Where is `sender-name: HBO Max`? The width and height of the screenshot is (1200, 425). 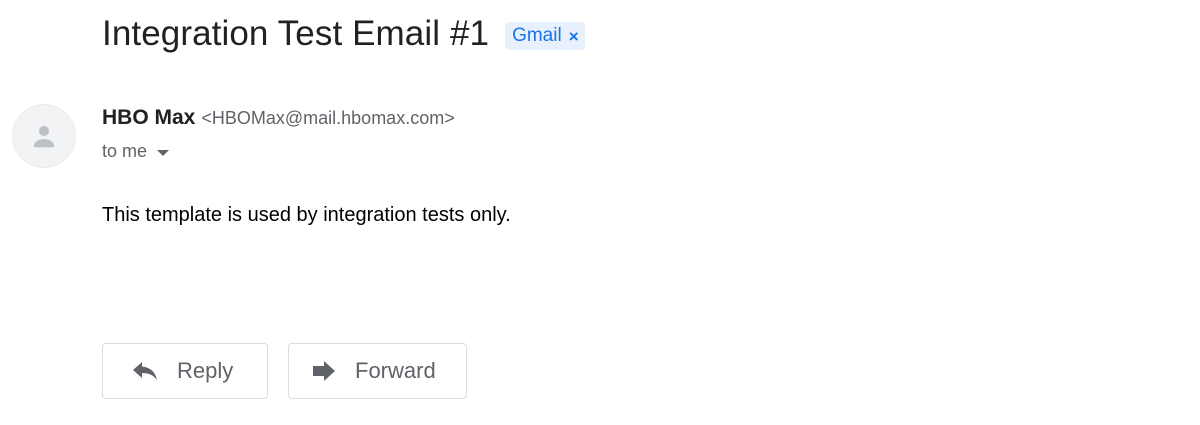
sender-name: HBO Max is located at coordinates (148, 117).